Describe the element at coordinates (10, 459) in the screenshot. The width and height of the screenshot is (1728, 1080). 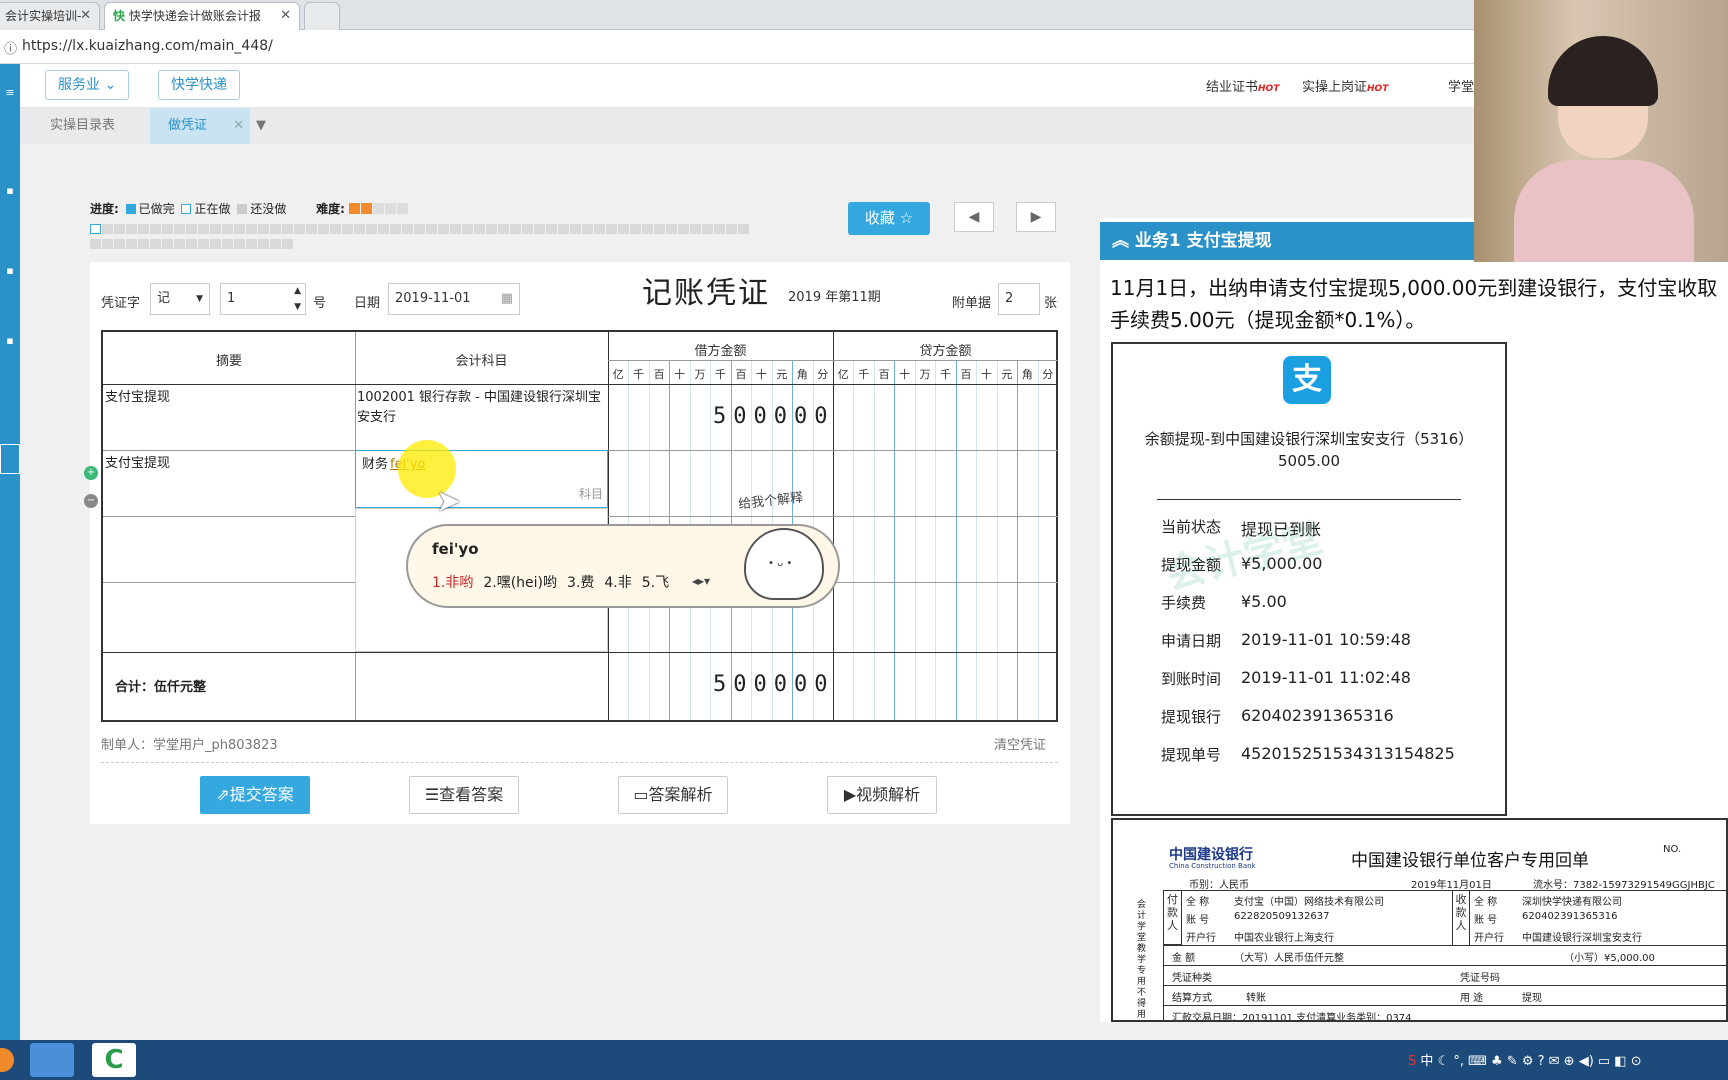
I see `sidebar-icon` at that location.